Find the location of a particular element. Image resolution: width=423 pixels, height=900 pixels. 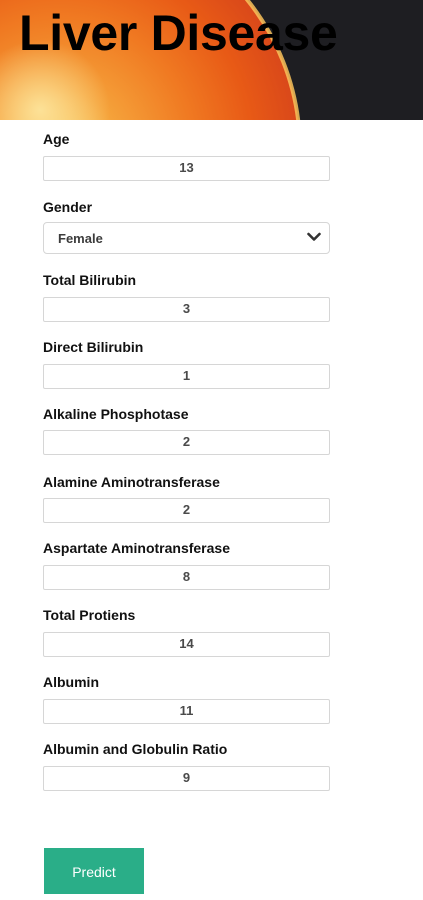

page-title: Liver Disease is located at coordinates (178, 33).